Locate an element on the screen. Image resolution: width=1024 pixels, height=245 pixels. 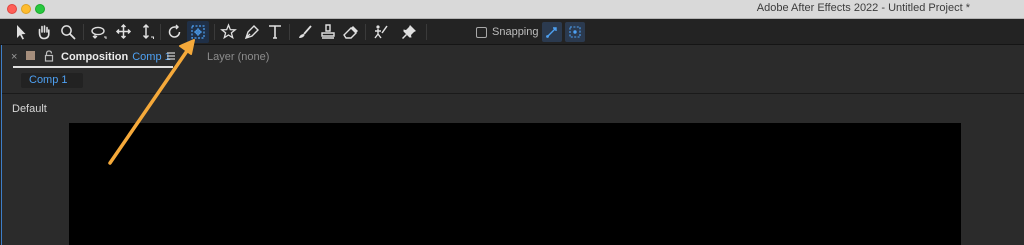
rotation-tool is located at coordinates (175, 32).